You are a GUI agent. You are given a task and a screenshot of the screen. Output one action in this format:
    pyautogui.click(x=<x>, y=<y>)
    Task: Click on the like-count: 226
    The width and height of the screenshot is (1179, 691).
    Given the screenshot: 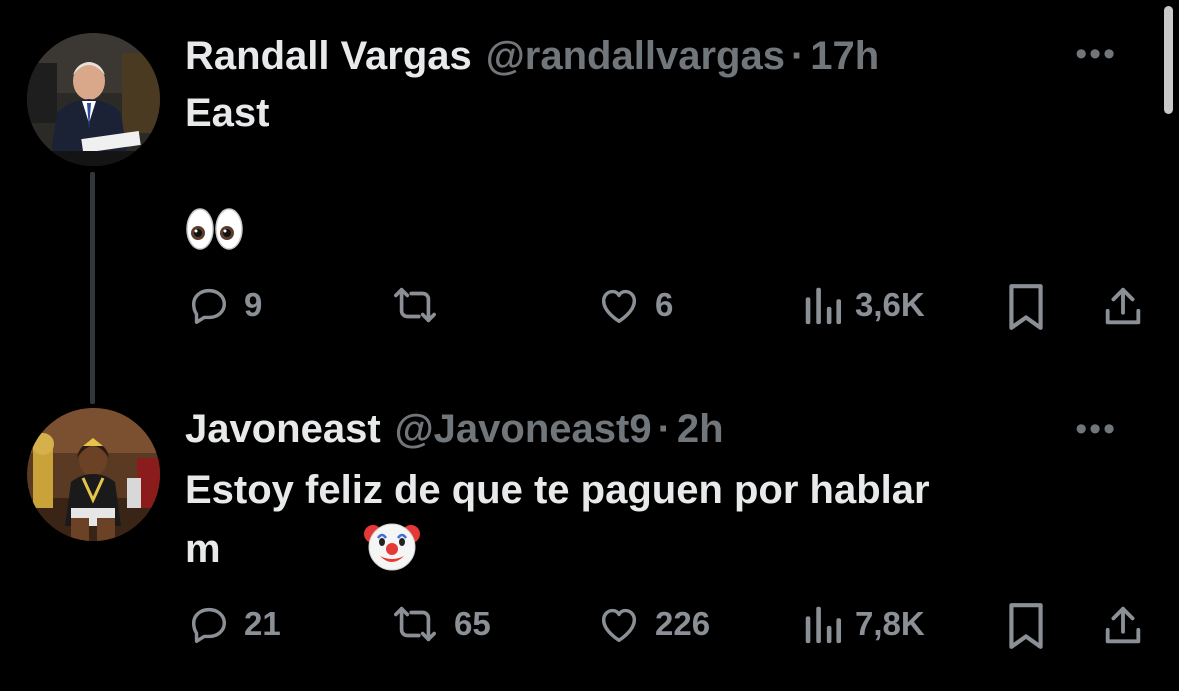 What is the action you would take?
    pyautogui.click(x=683, y=623)
    